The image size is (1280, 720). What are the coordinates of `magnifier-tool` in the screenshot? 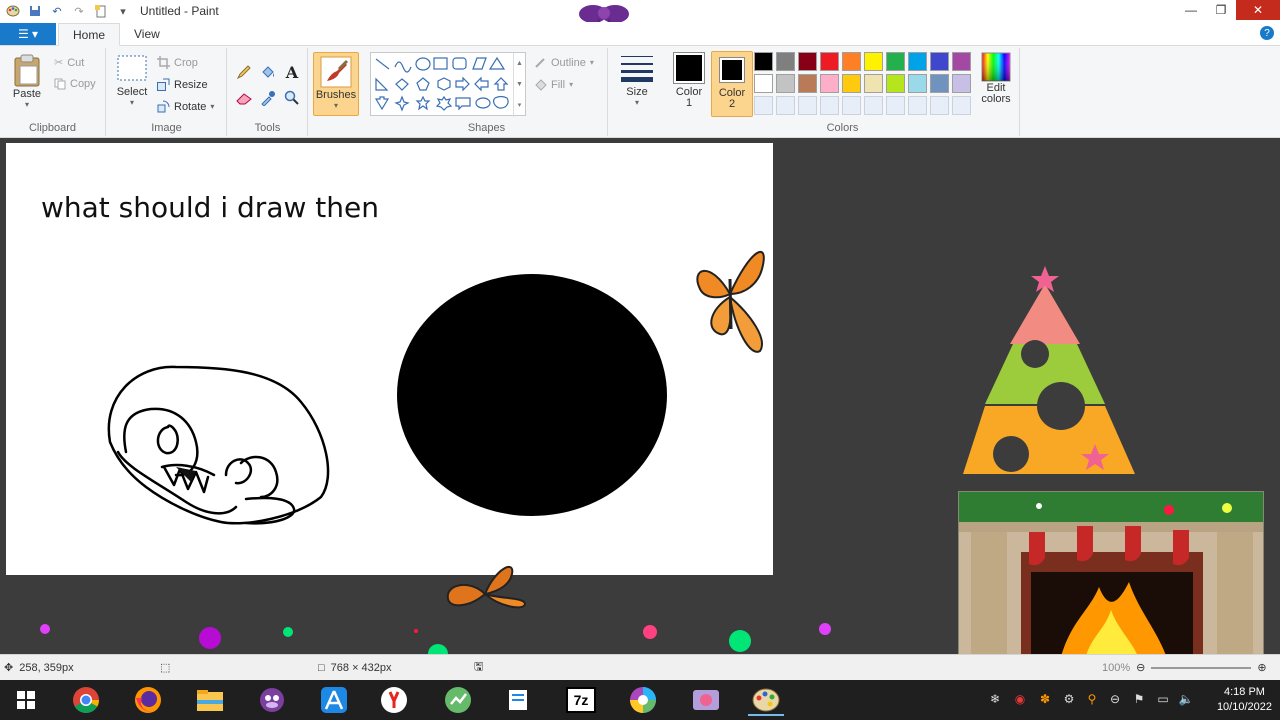 It's located at (292, 98).